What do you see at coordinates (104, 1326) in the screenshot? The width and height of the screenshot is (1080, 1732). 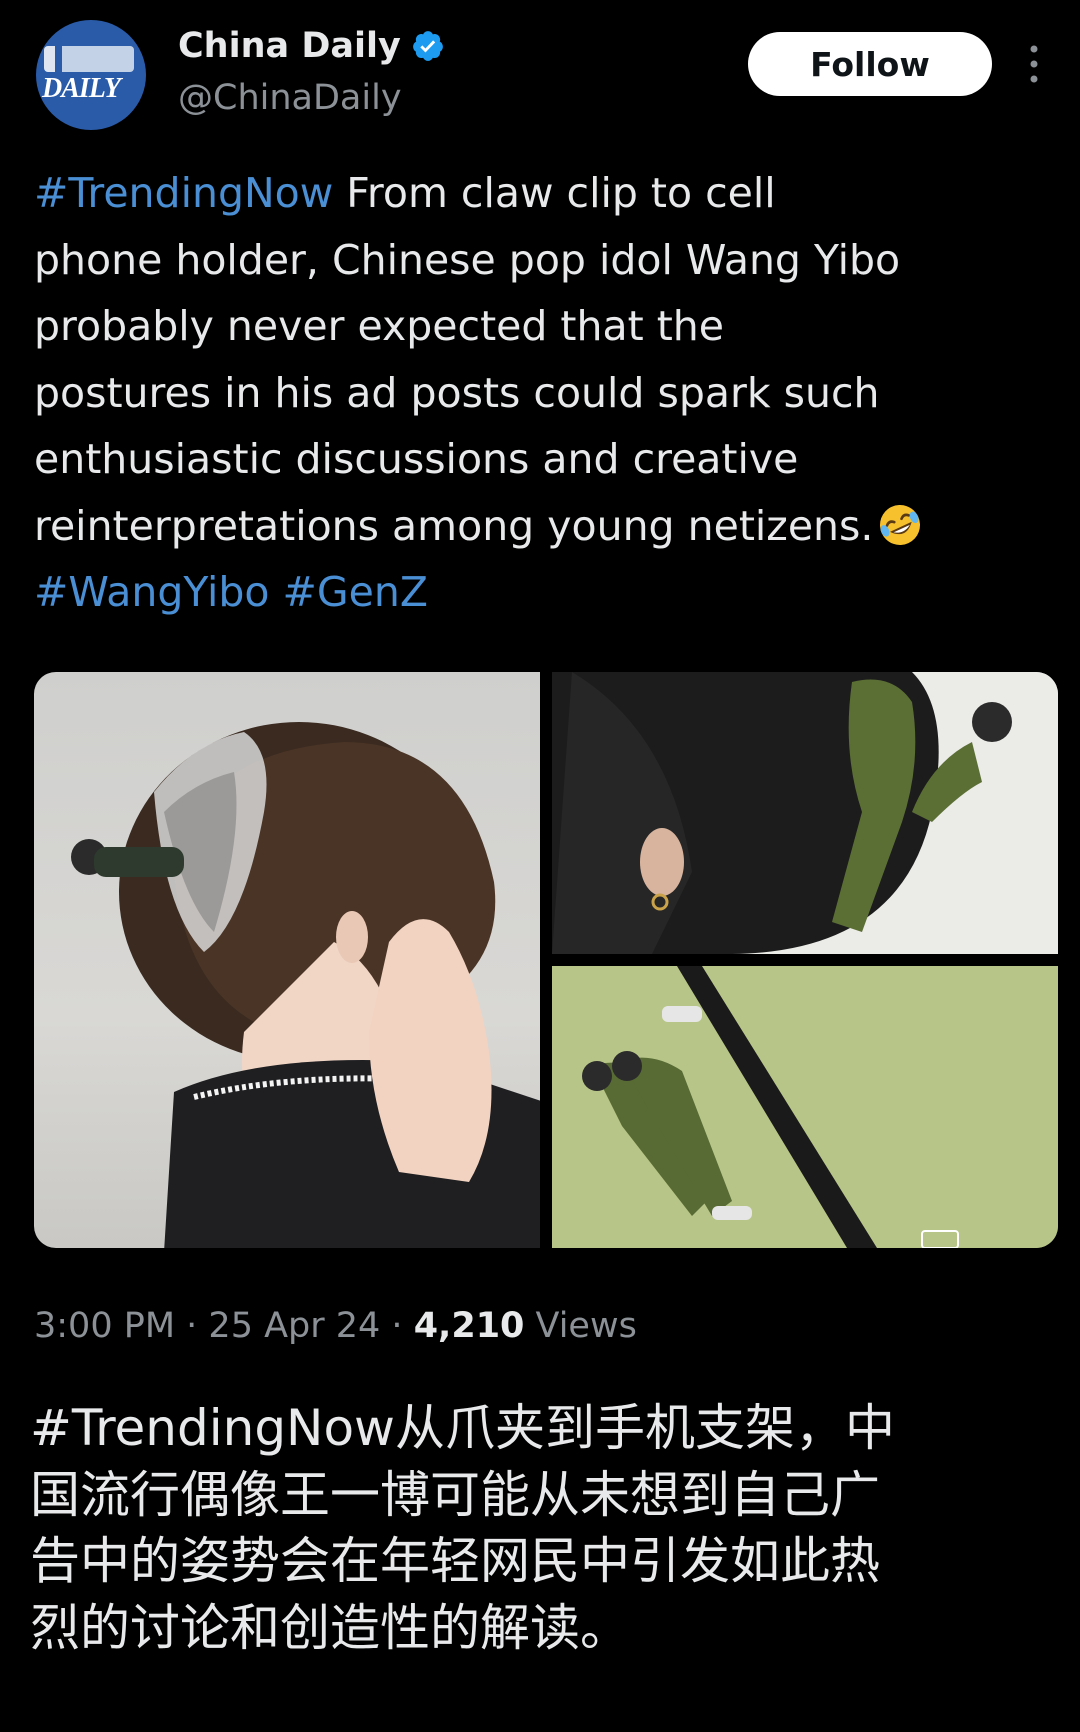 I see `post-time: 3:00 PM` at bounding box center [104, 1326].